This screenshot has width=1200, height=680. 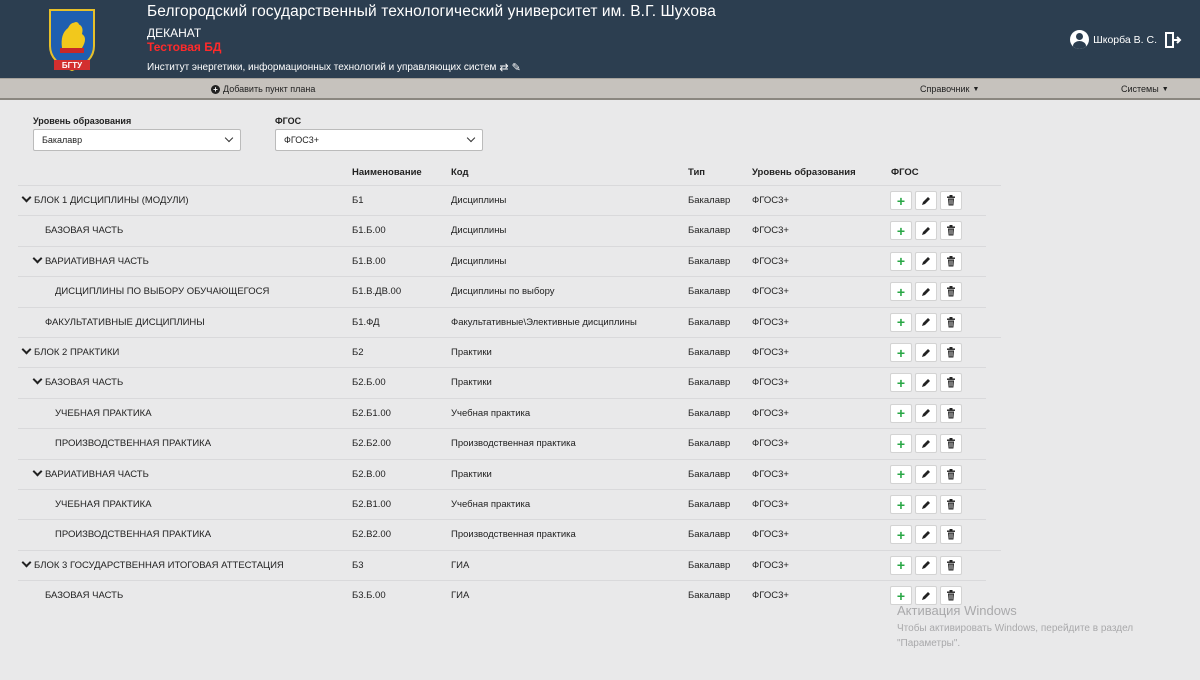 What do you see at coordinates (82, 121) in the screenshot?
I see `education-level-label: Уровень образования` at bounding box center [82, 121].